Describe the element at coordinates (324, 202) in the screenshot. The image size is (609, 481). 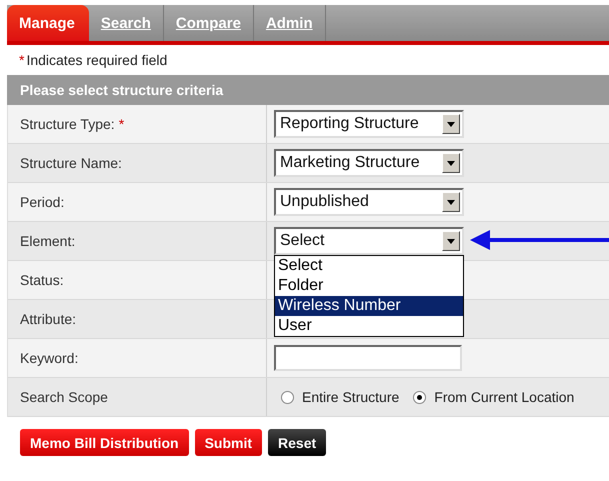
I see `dropdown-value: Unpublished` at that location.